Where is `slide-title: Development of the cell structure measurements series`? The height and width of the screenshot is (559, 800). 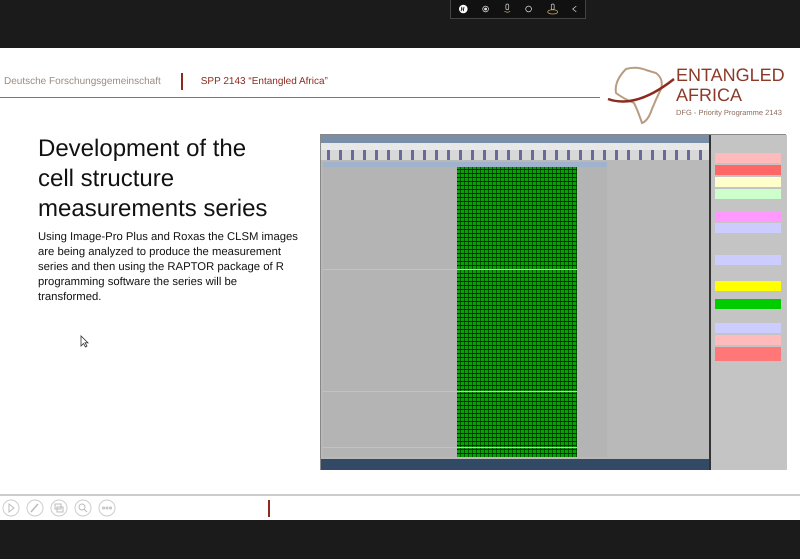 slide-title: Development of the cell structure measurements series is located at coordinates (153, 179).